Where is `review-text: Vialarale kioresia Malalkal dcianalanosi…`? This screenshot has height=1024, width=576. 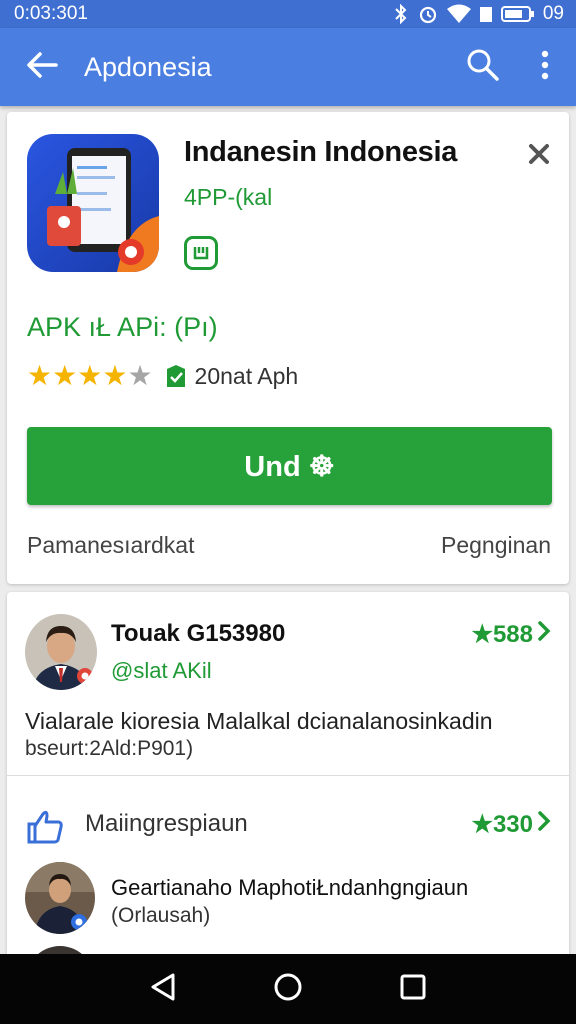
review-text: Vialarale kioresia Malalkal dcianalanosi… is located at coordinates (259, 721).